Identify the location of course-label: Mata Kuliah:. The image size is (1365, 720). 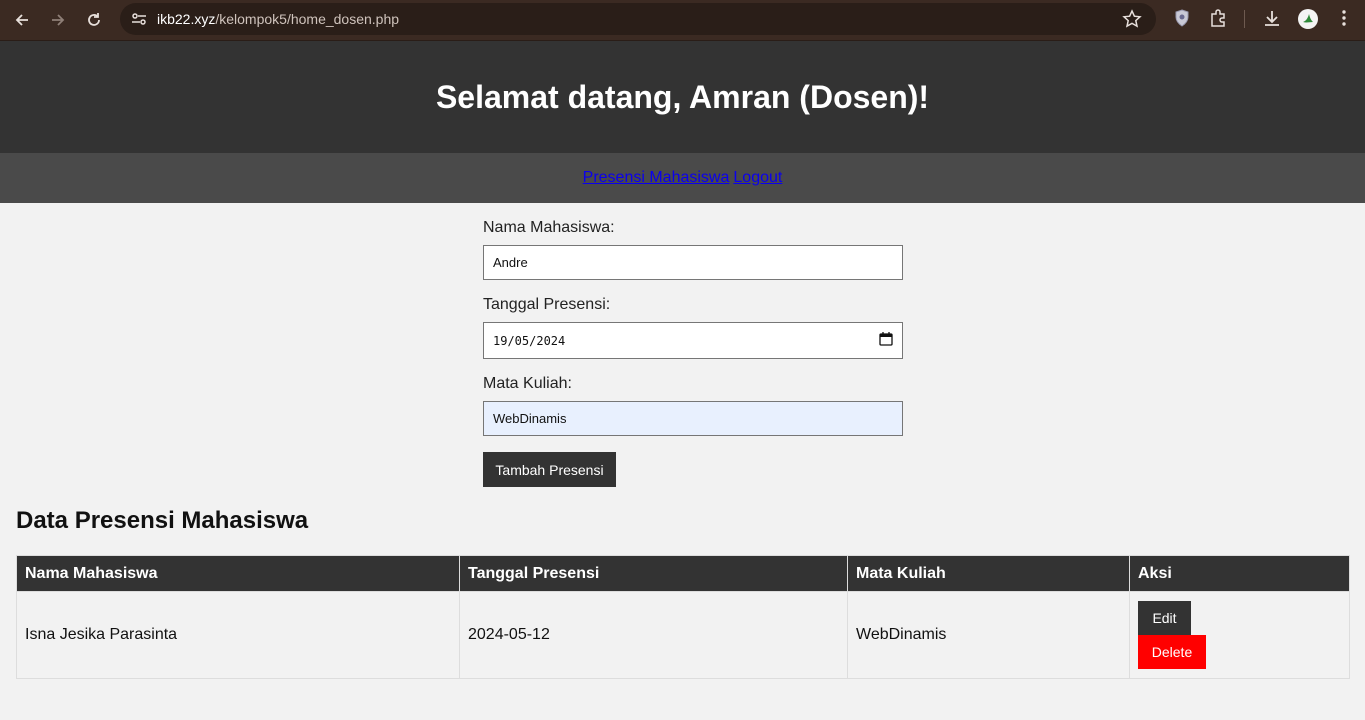
(527, 383).